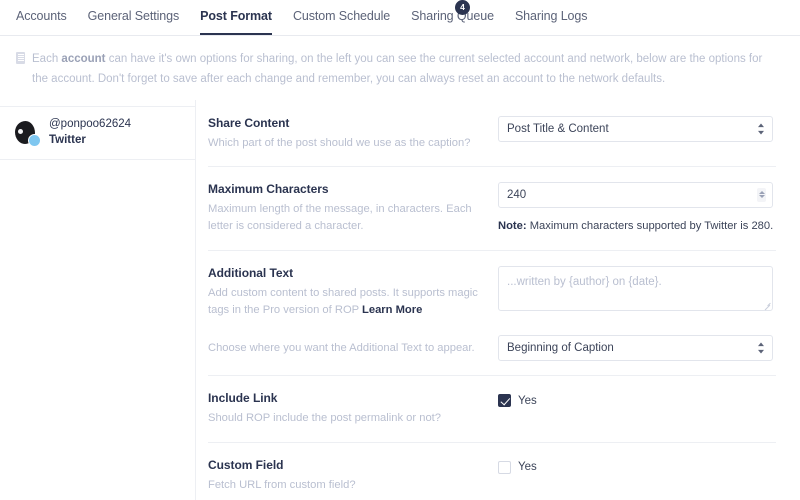 The height and width of the screenshot is (500, 800). What do you see at coordinates (268, 188) in the screenshot?
I see `maximum-characters-title: Maximum Characters` at bounding box center [268, 188].